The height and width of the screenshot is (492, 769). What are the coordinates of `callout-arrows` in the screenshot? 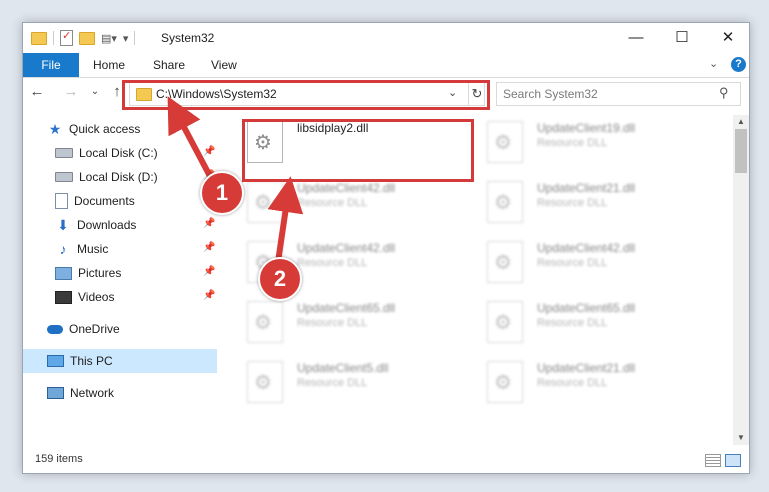 It's located at (235, 179).